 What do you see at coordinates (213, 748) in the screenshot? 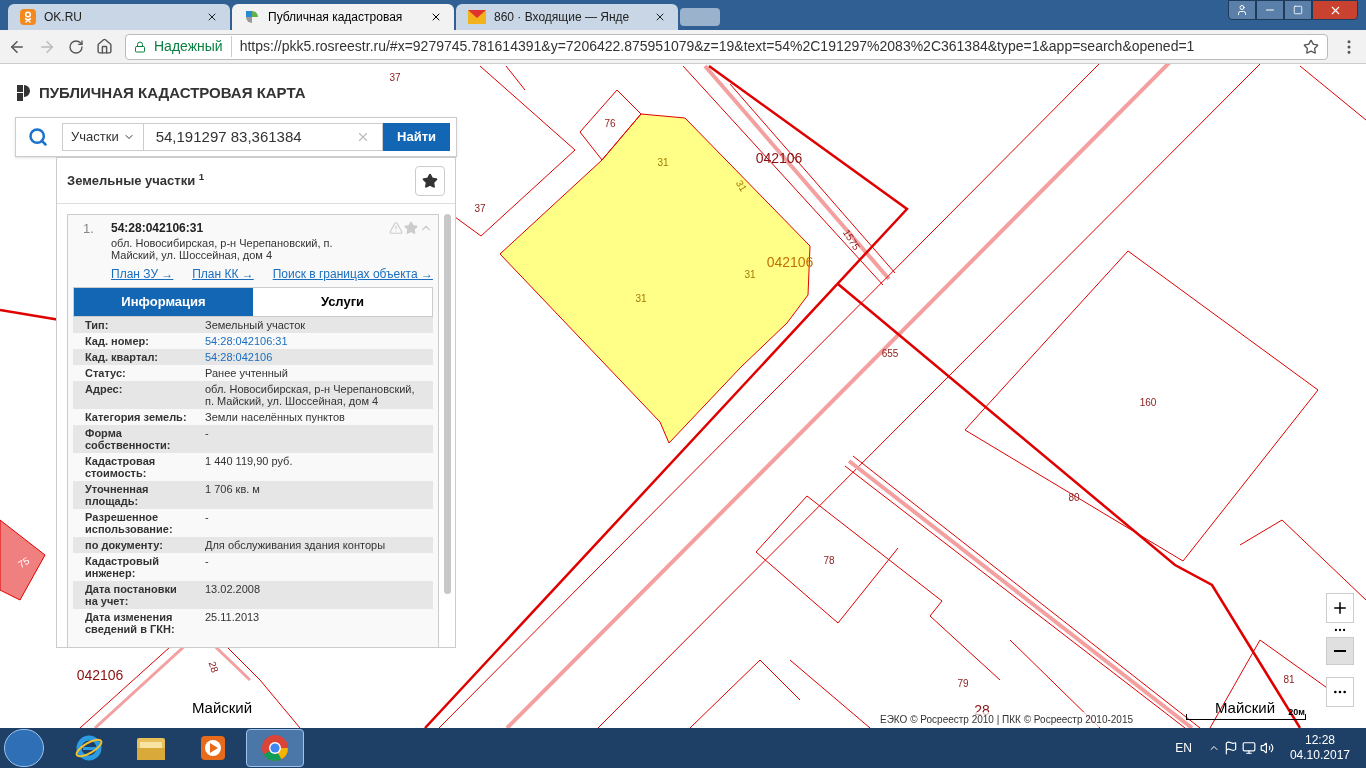
I see `media-player-icon` at bounding box center [213, 748].